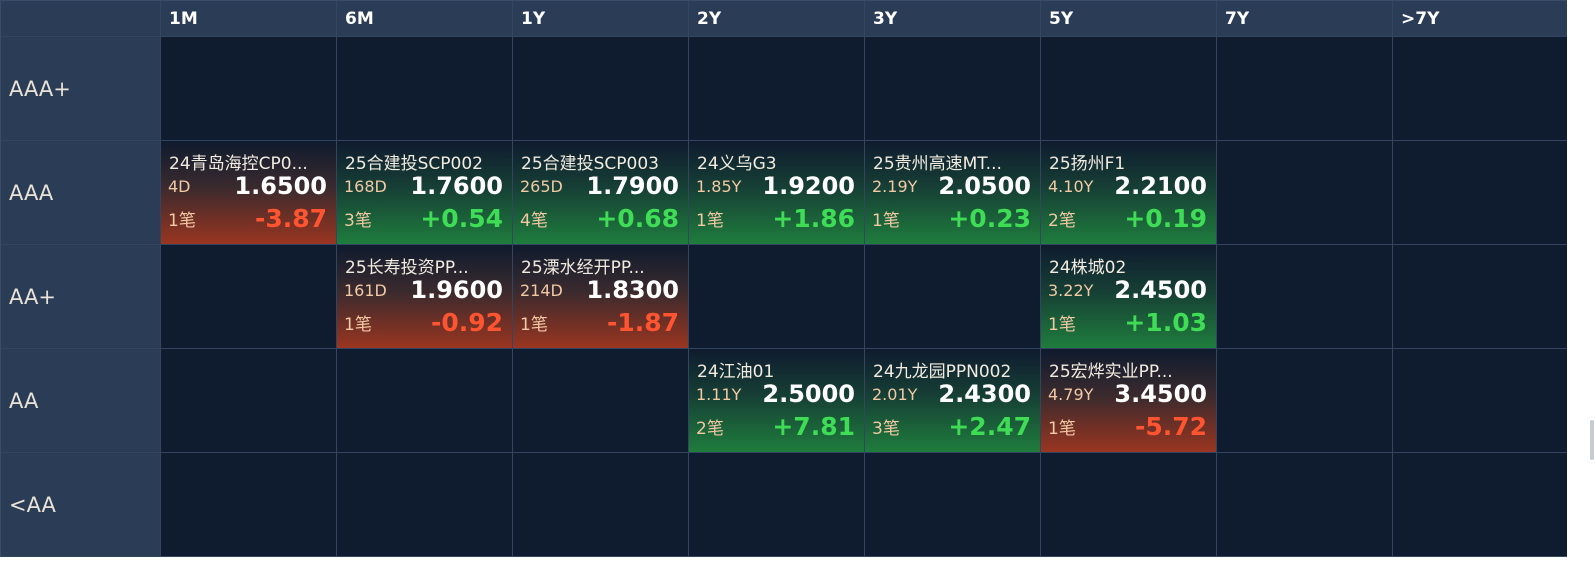  Describe the element at coordinates (1071, 394) in the screenshot. I see `bond-term: 4.79Y` at that location.